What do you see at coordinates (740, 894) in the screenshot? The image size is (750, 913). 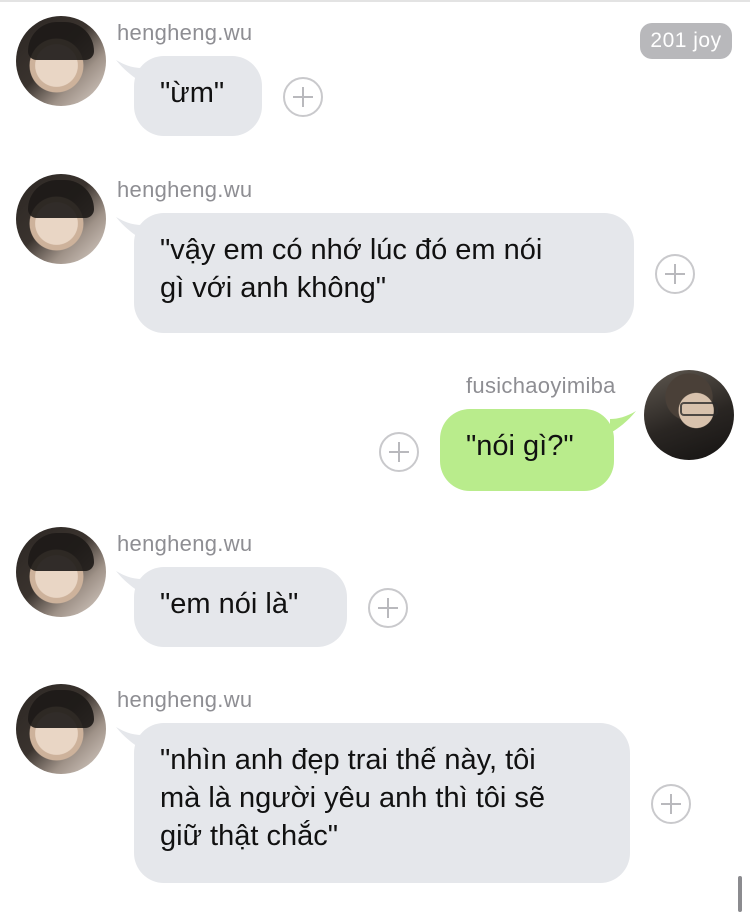 I see `scrollbar` at bounding box center [740, 894].